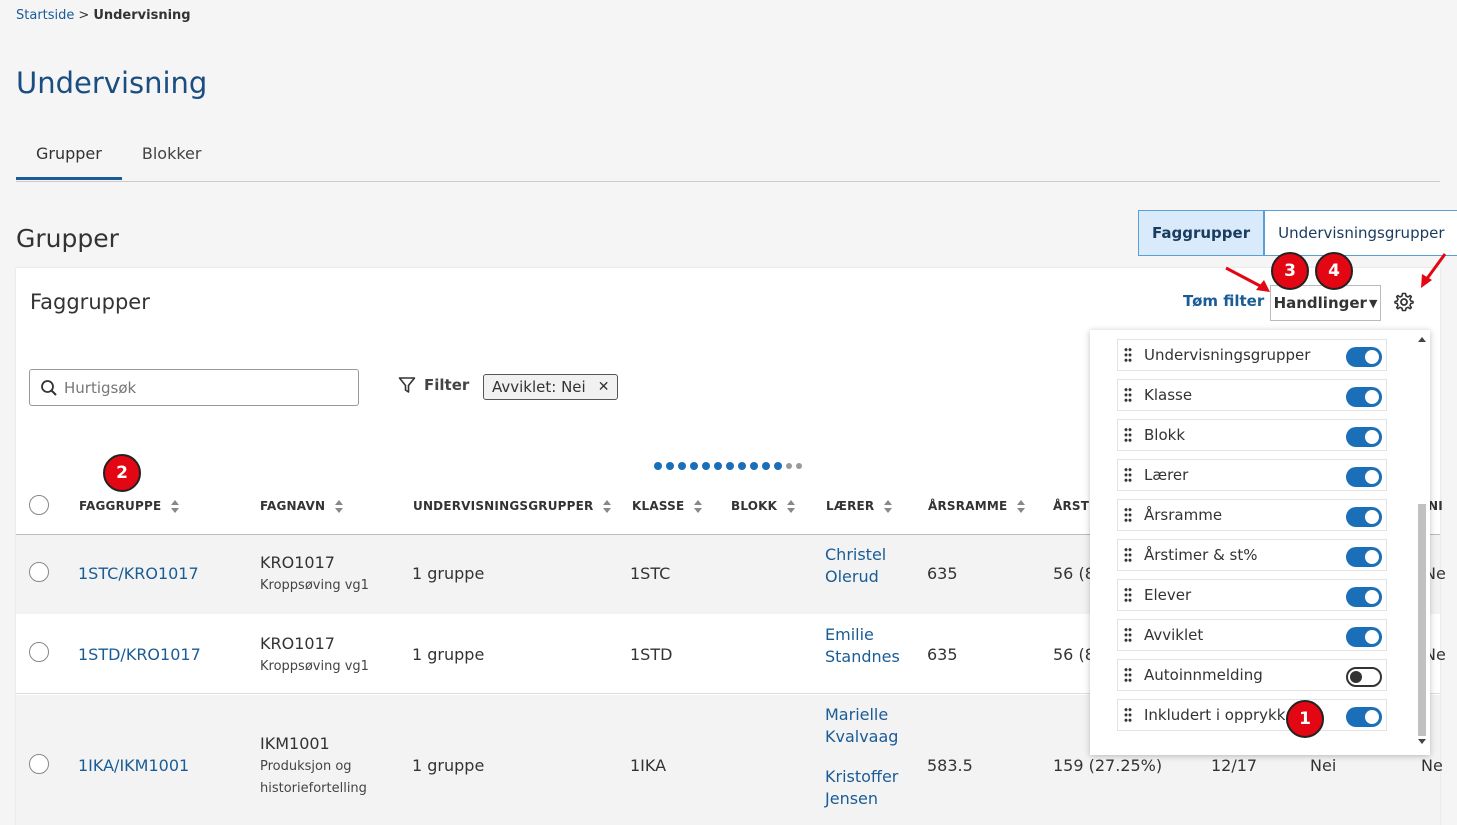 The height and width of the screenshot is (825, 1457). I want to click on column-option-label: Avviklet, so click(1174, 635).